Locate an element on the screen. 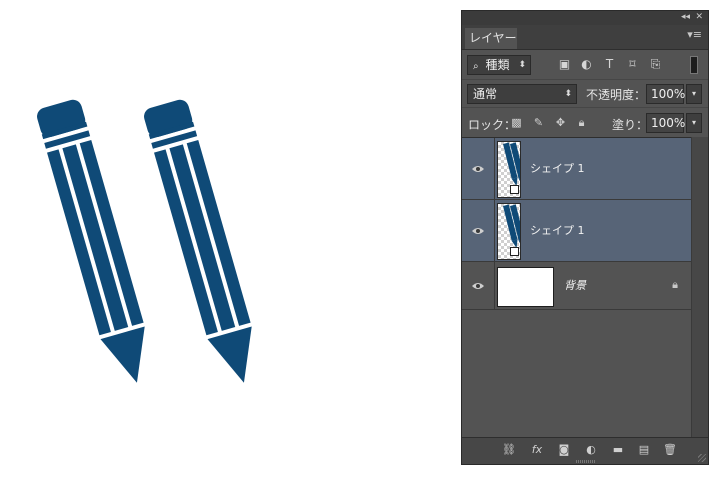 Image resolution: width=720 pixels, height=484 pixels. filter-adjustment-icon: ◐ is located at coordinates (586, 64).